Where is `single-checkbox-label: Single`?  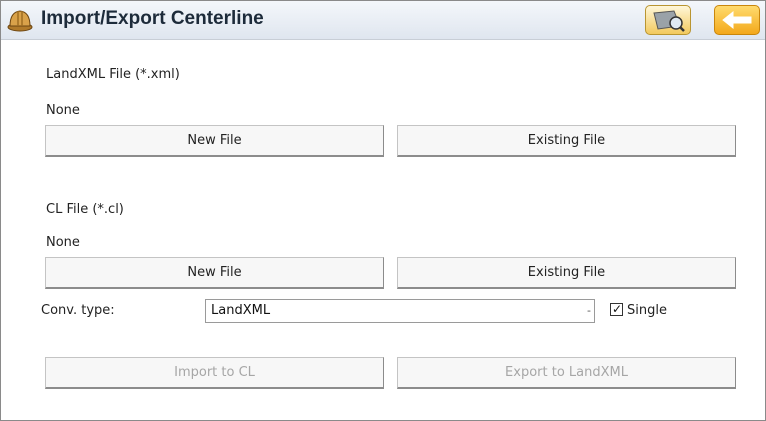 single-checkbox-label: Single is located at coordinates (647, 310).